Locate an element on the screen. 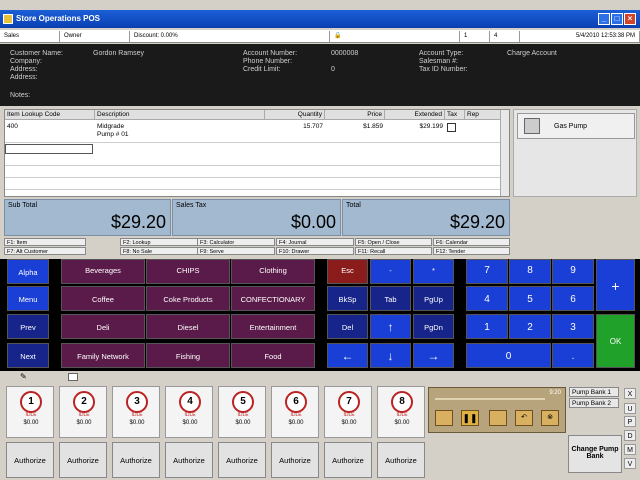  category-entertainment: Entertainment is located at coordinates (273, 326).